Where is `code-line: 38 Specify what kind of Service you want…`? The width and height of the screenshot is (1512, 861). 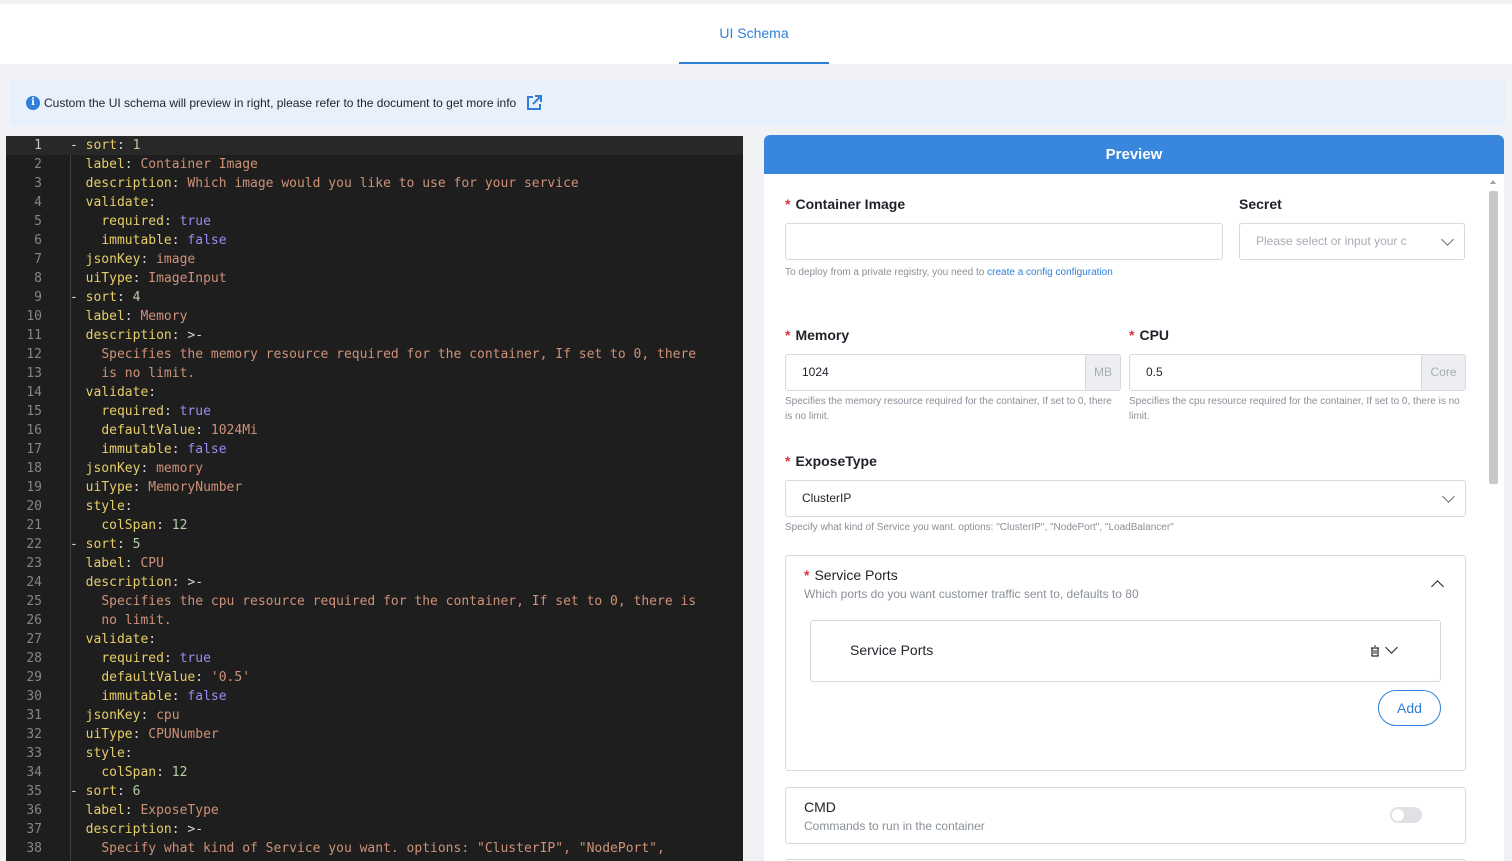 code-line: 38 Specify what kind of Service you want… is located at coordinates (374, 848).